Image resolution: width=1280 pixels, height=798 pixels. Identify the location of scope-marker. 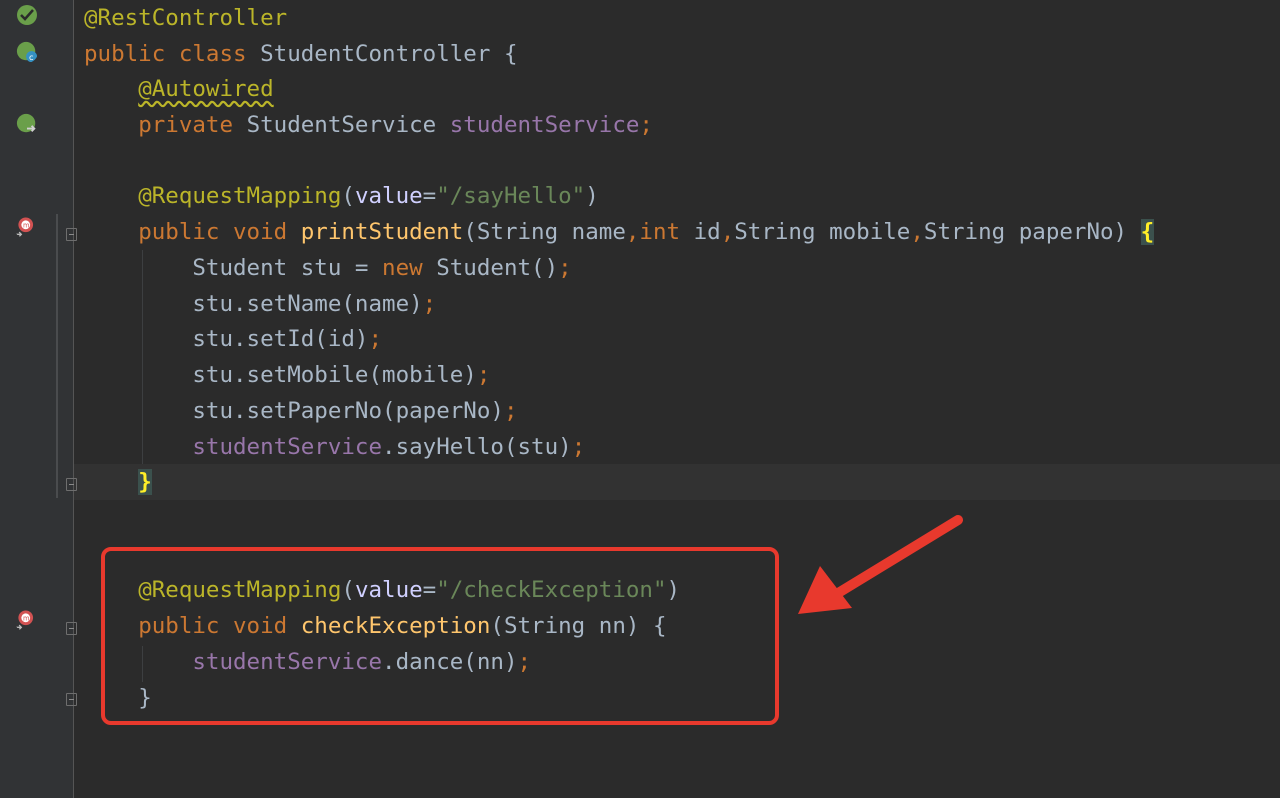
(57, 356).